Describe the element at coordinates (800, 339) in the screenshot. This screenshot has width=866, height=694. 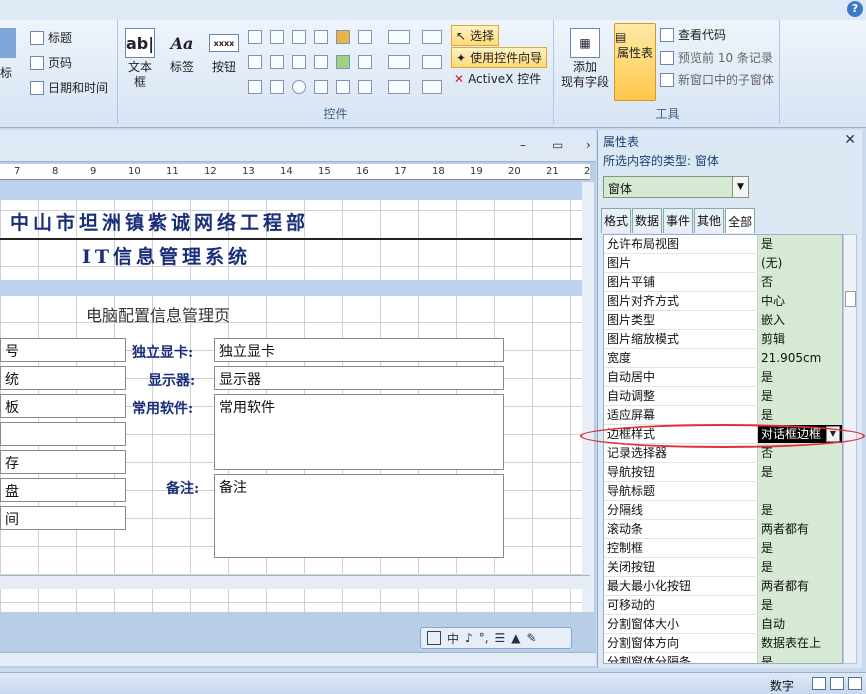
I see `property-value: 剪辑` at that location.